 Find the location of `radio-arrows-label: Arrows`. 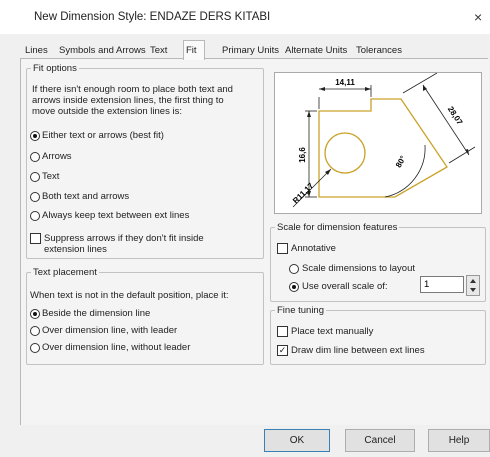

radio-arrows-label: Arrows is located at coordinates (57, 156).